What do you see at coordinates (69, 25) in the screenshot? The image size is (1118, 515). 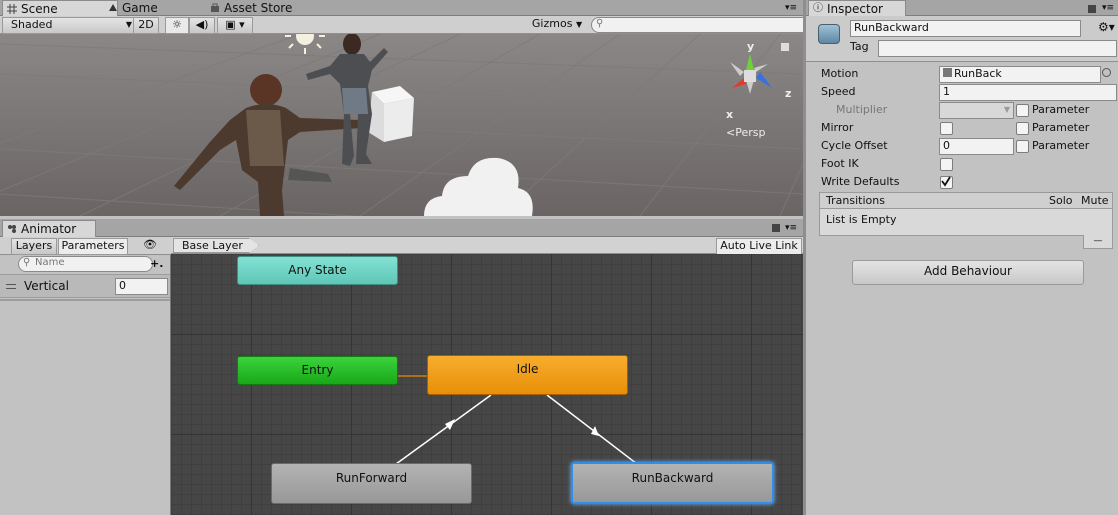 I see `shading-mode-dropdown: Shaded ▼` at bounding box center [69, 25].